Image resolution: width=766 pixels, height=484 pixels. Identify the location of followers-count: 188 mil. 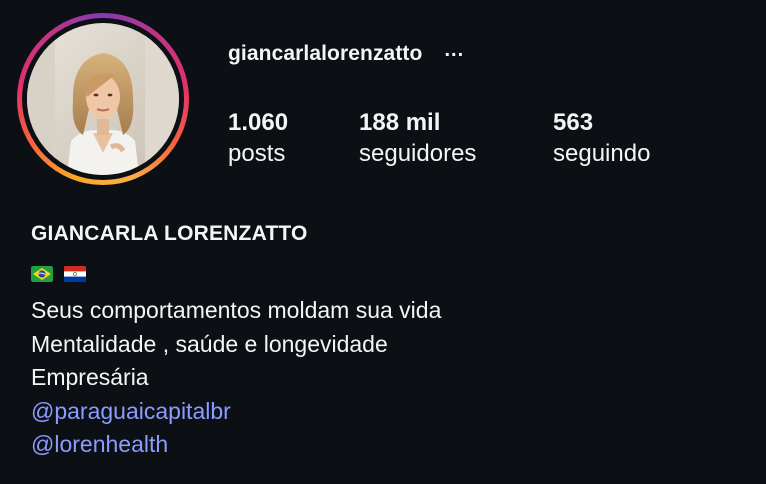
(417, 123).